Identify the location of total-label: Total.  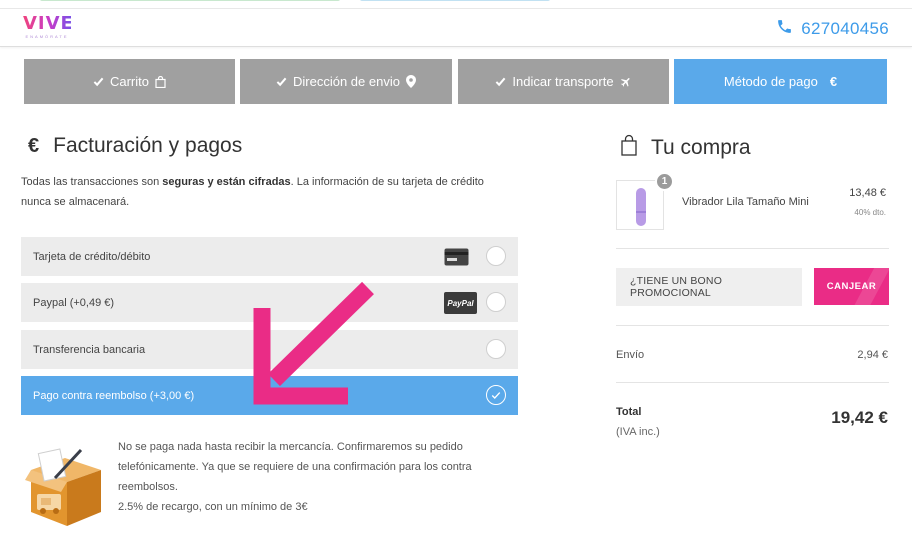
(629, 412).